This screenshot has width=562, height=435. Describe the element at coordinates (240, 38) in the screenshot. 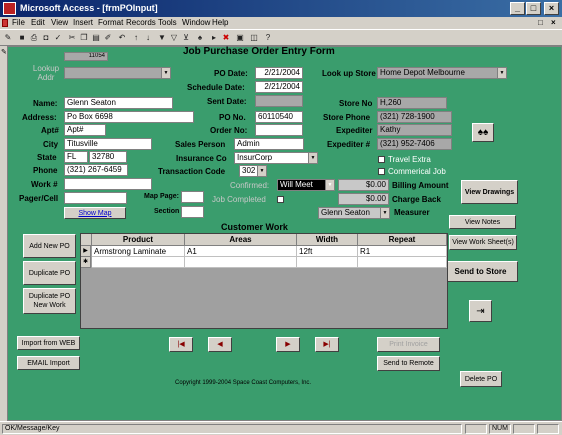

I see `database-window-icon: ▣` at that location.